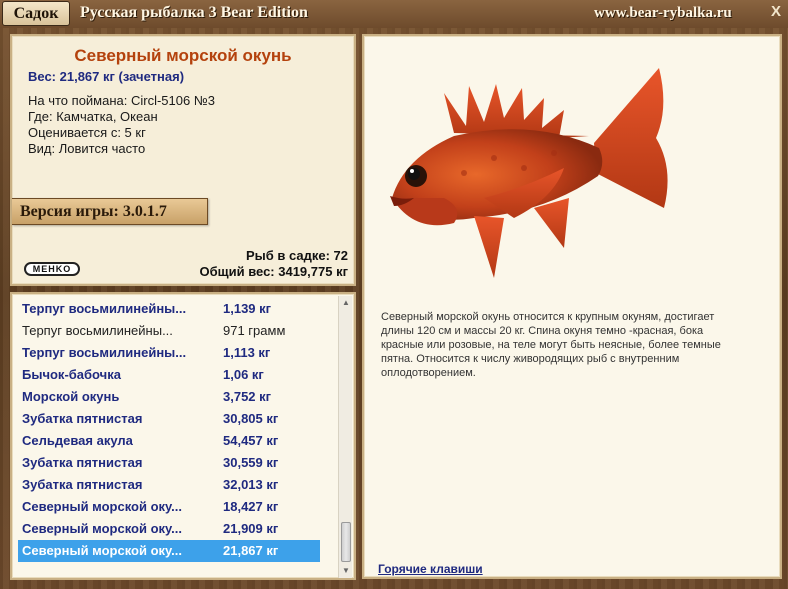  Describe the element at coordinates (251, 528) in the screenshot. I see `list-item-weight: 21,909 кг` at that location.